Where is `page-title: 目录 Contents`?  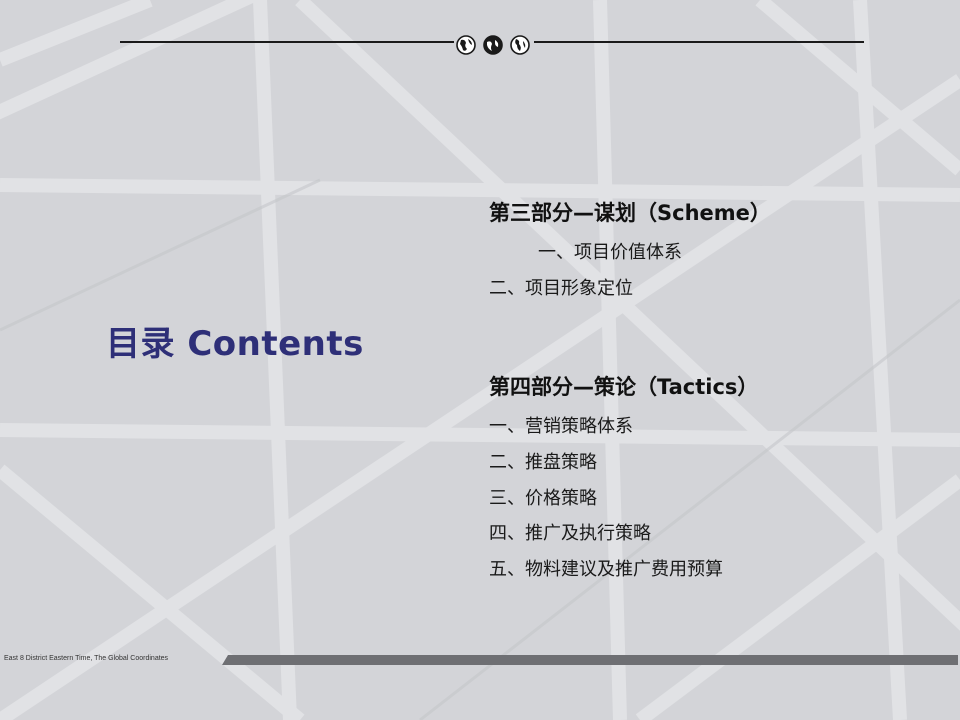 page-title: 目录 Contents is located at coordinates (235, 344).